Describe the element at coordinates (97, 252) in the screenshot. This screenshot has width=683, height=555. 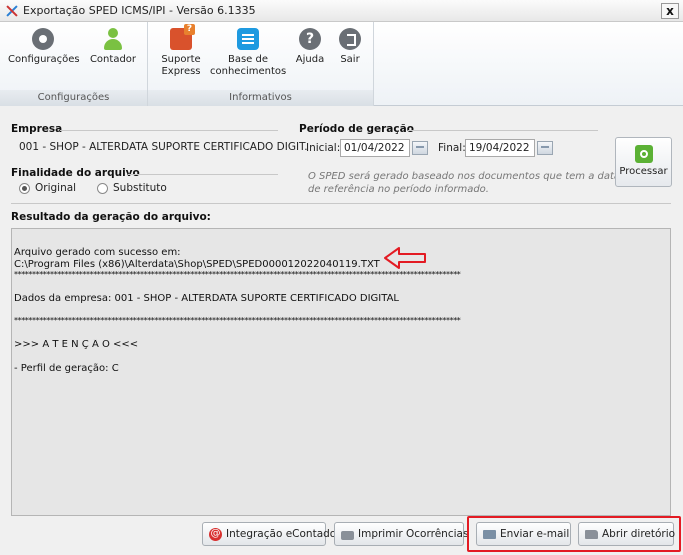
I see `result-line: Arquivo gerado com sucesso em:` at that location.